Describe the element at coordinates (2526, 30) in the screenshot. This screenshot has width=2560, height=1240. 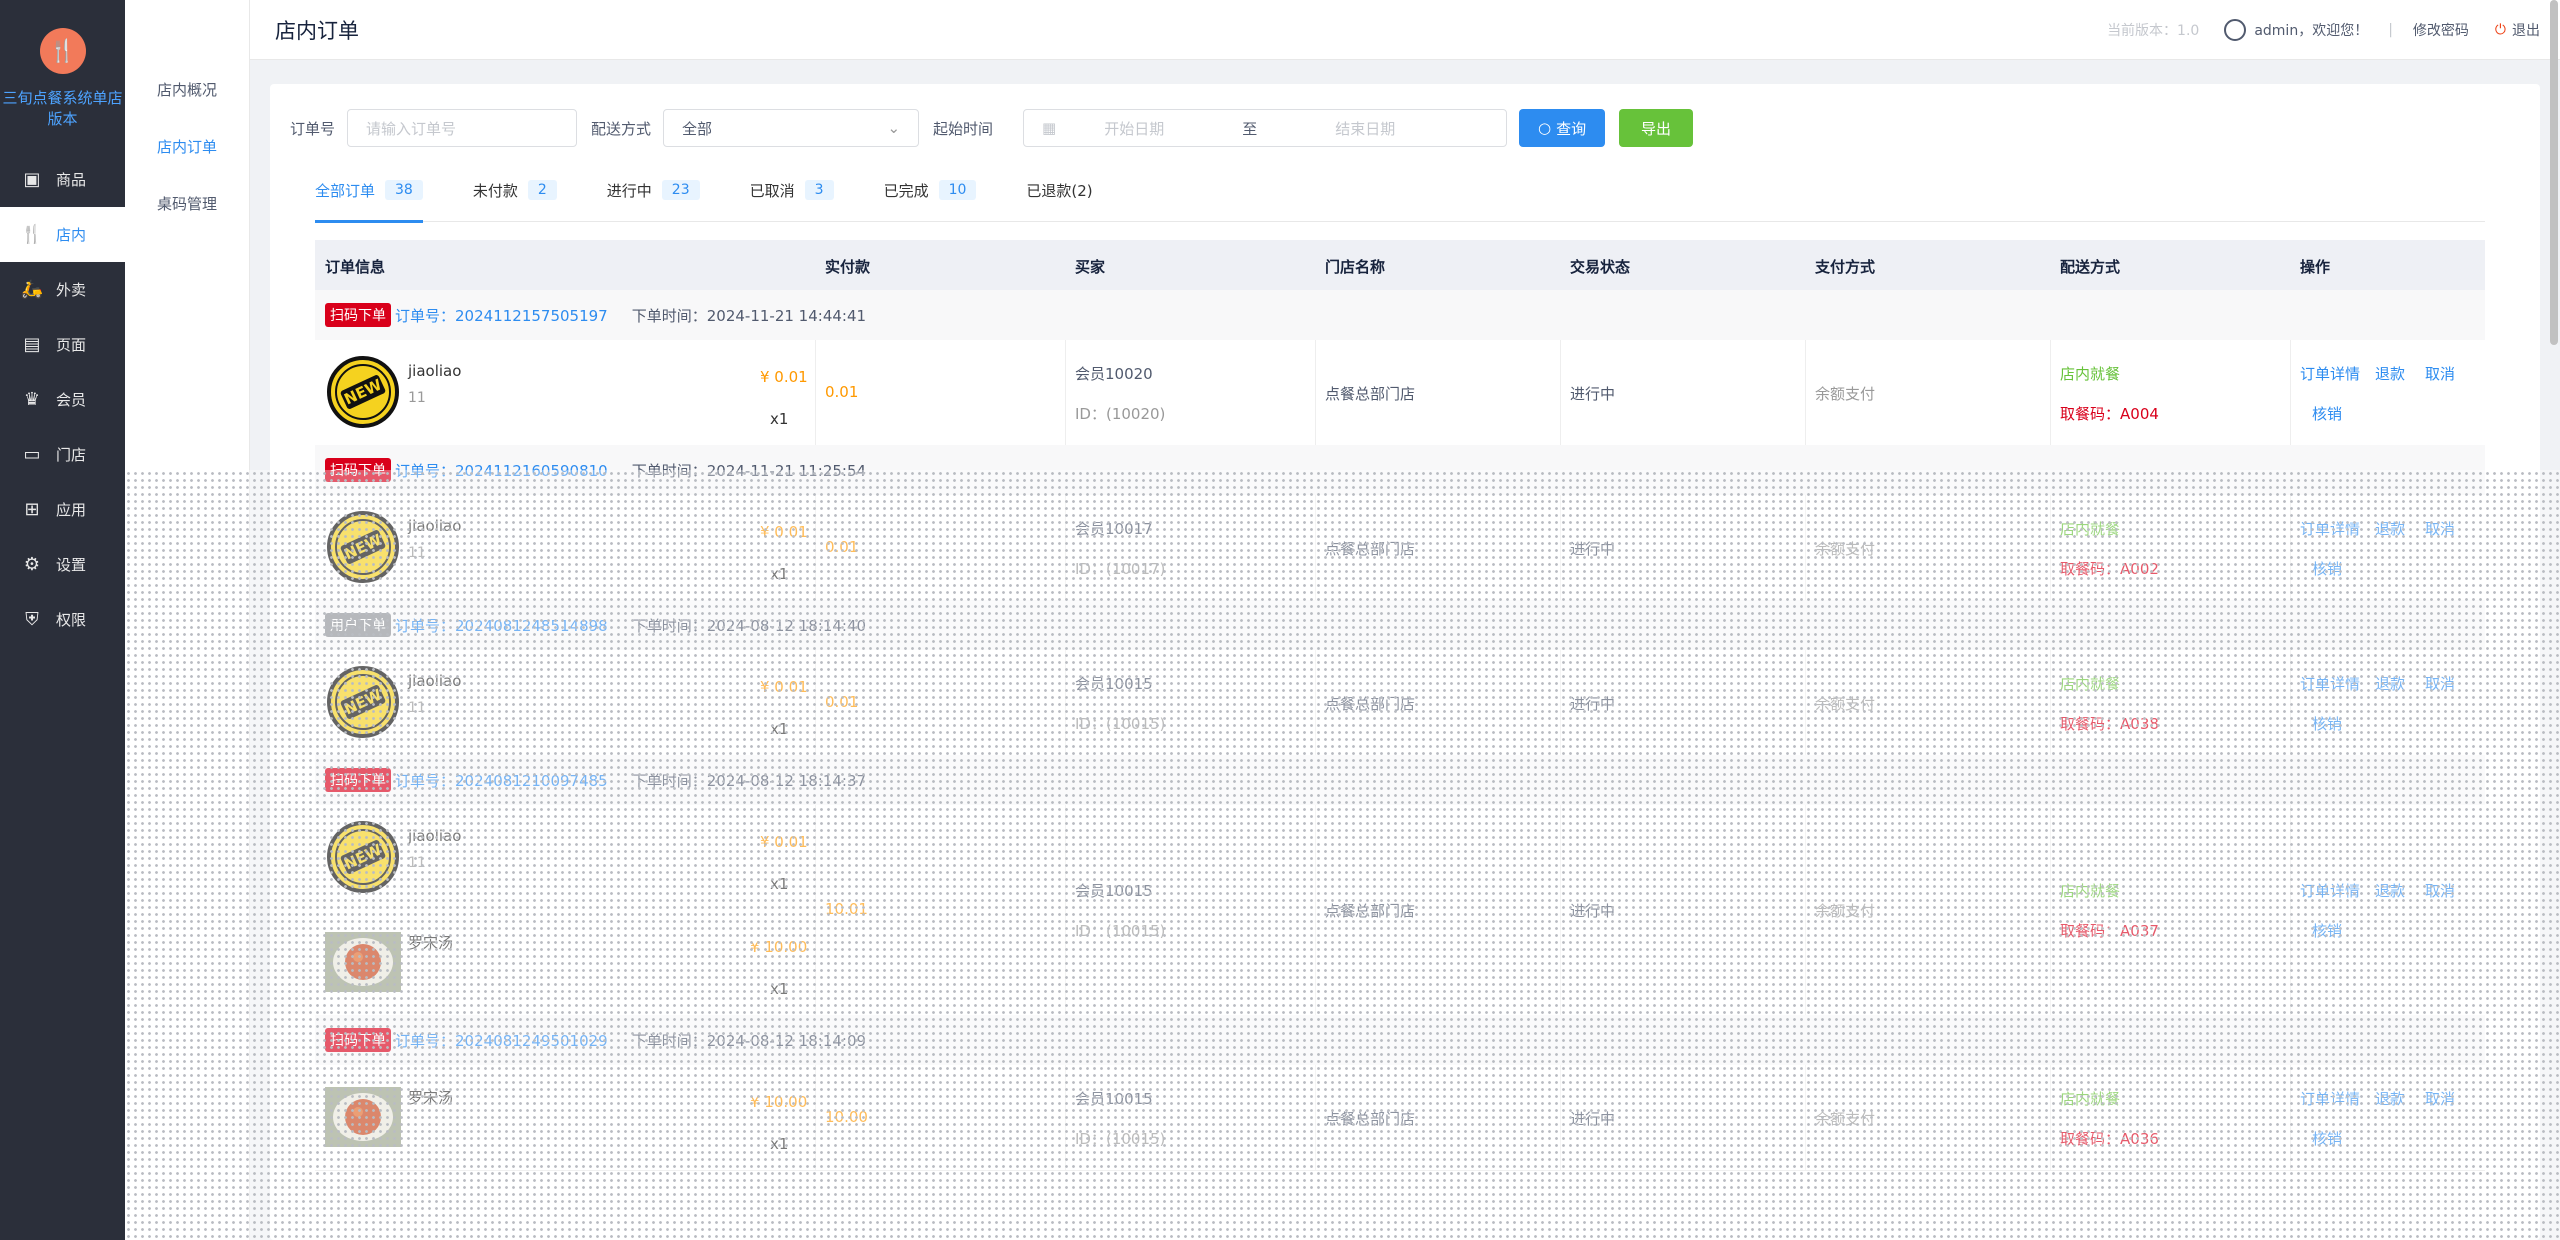
I see `logout-link: 退出` at that location.